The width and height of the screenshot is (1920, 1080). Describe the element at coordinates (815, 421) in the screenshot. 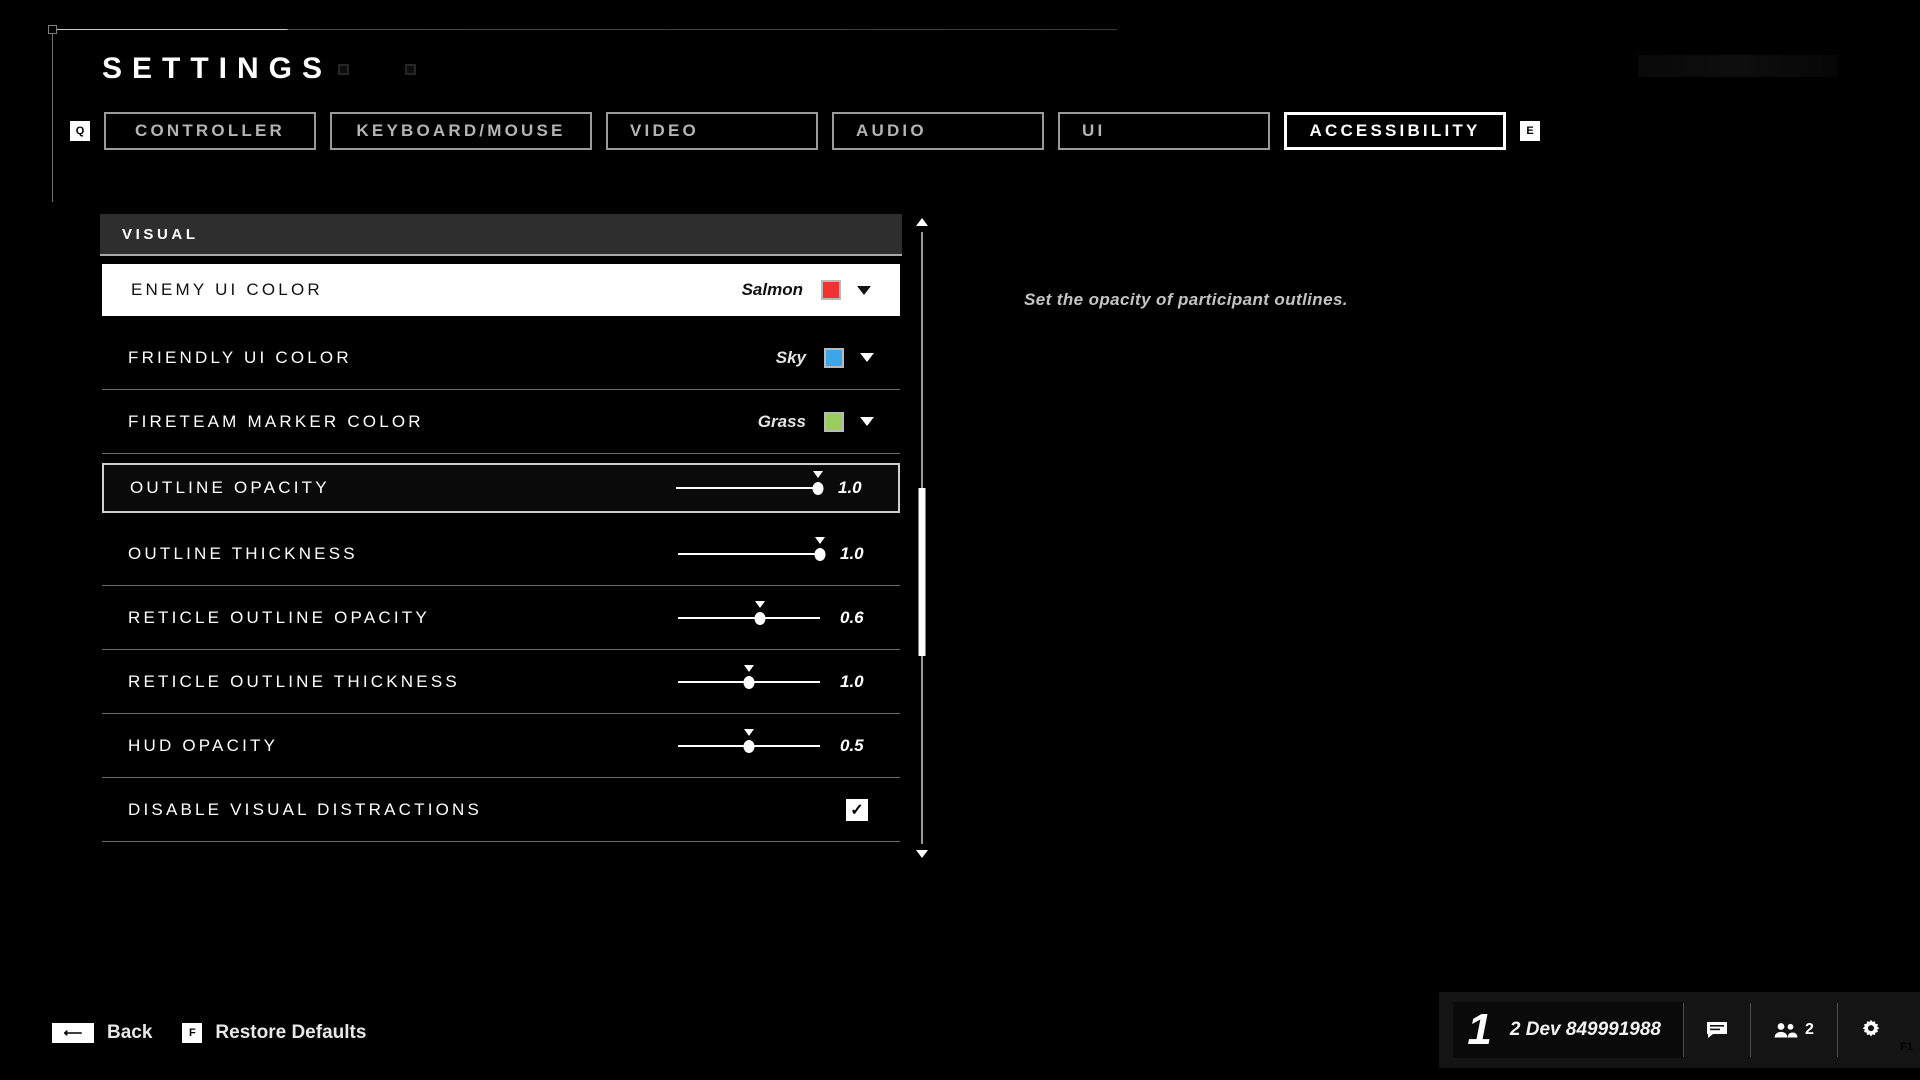

I see `setting-control: Grass` at that location.